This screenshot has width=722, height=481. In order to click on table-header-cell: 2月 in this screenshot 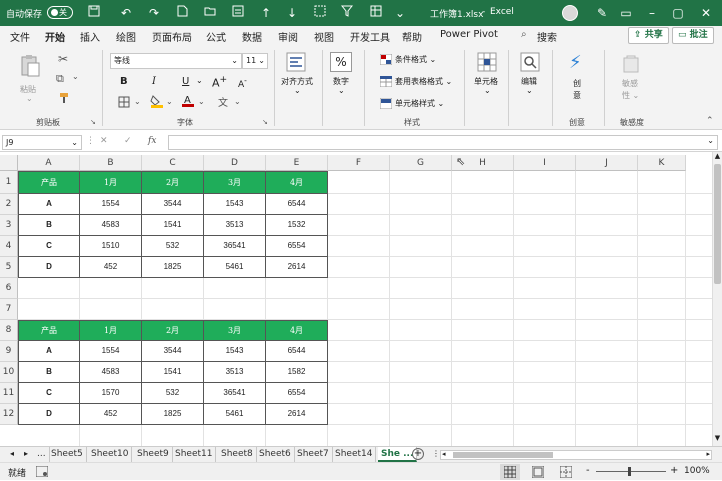, I will do `click(173, 330)`.